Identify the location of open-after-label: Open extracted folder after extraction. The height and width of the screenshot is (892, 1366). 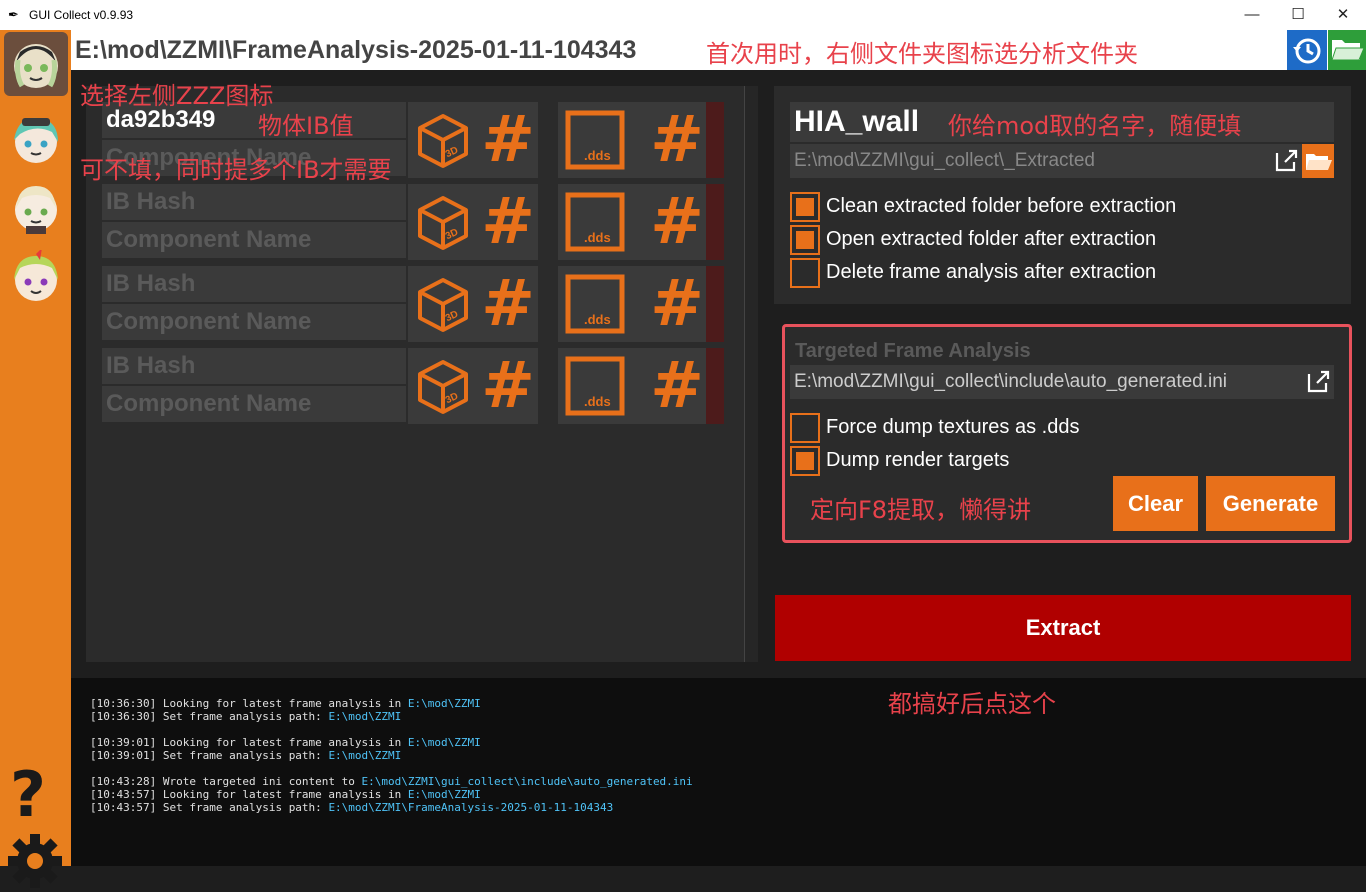
(991, 239).